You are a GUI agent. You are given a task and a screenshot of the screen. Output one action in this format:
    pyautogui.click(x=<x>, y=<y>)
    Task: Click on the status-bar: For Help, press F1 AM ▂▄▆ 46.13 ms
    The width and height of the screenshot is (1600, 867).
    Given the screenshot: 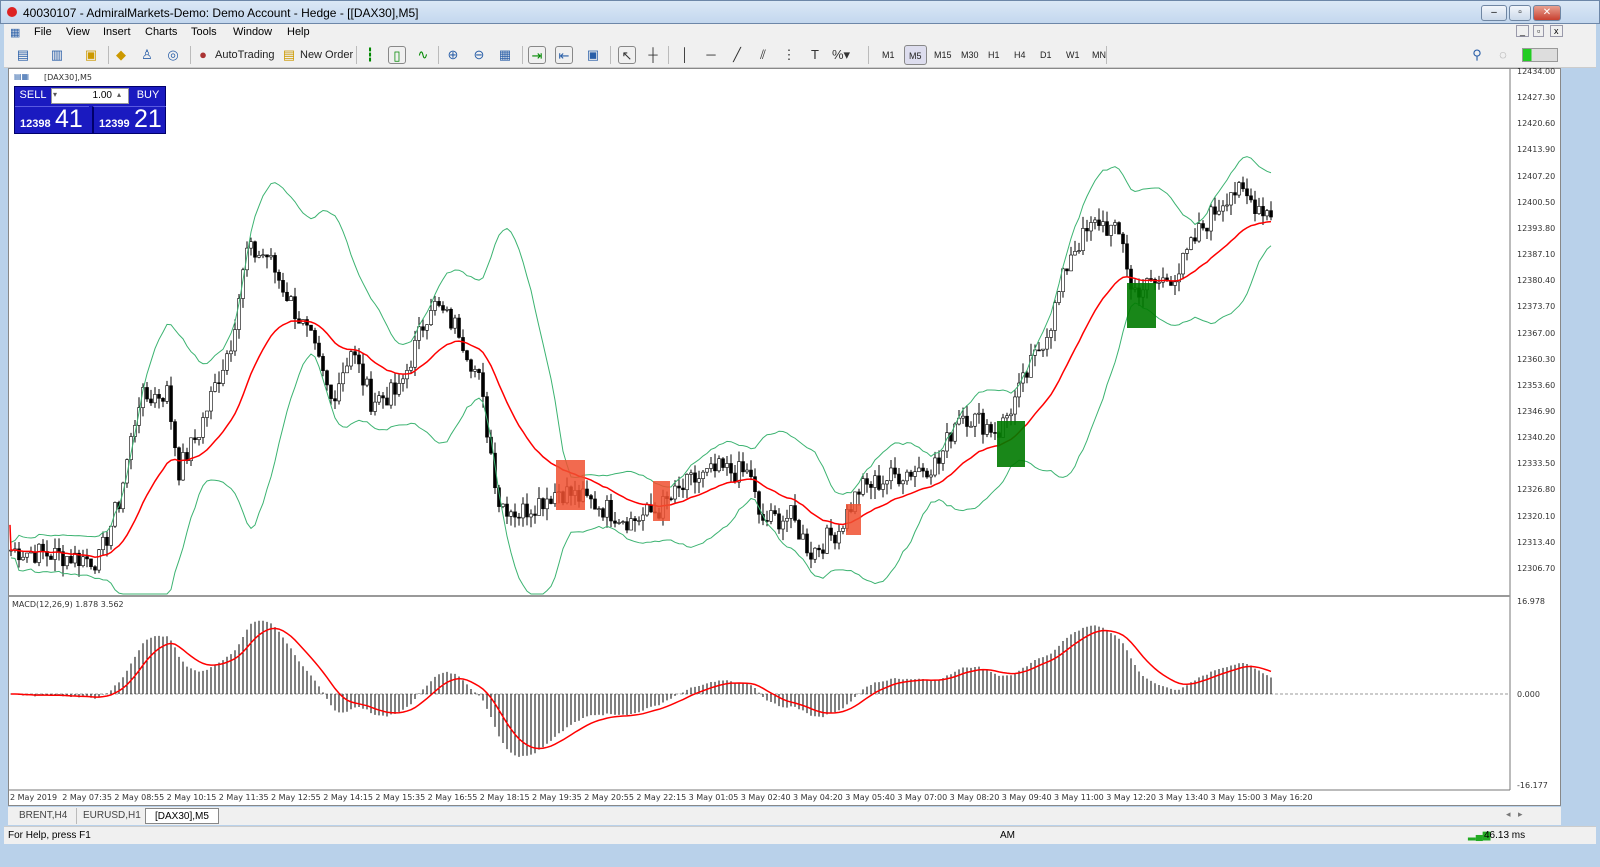 What is the action you would take?
    pyautogui.click(x=800, y=835)
    